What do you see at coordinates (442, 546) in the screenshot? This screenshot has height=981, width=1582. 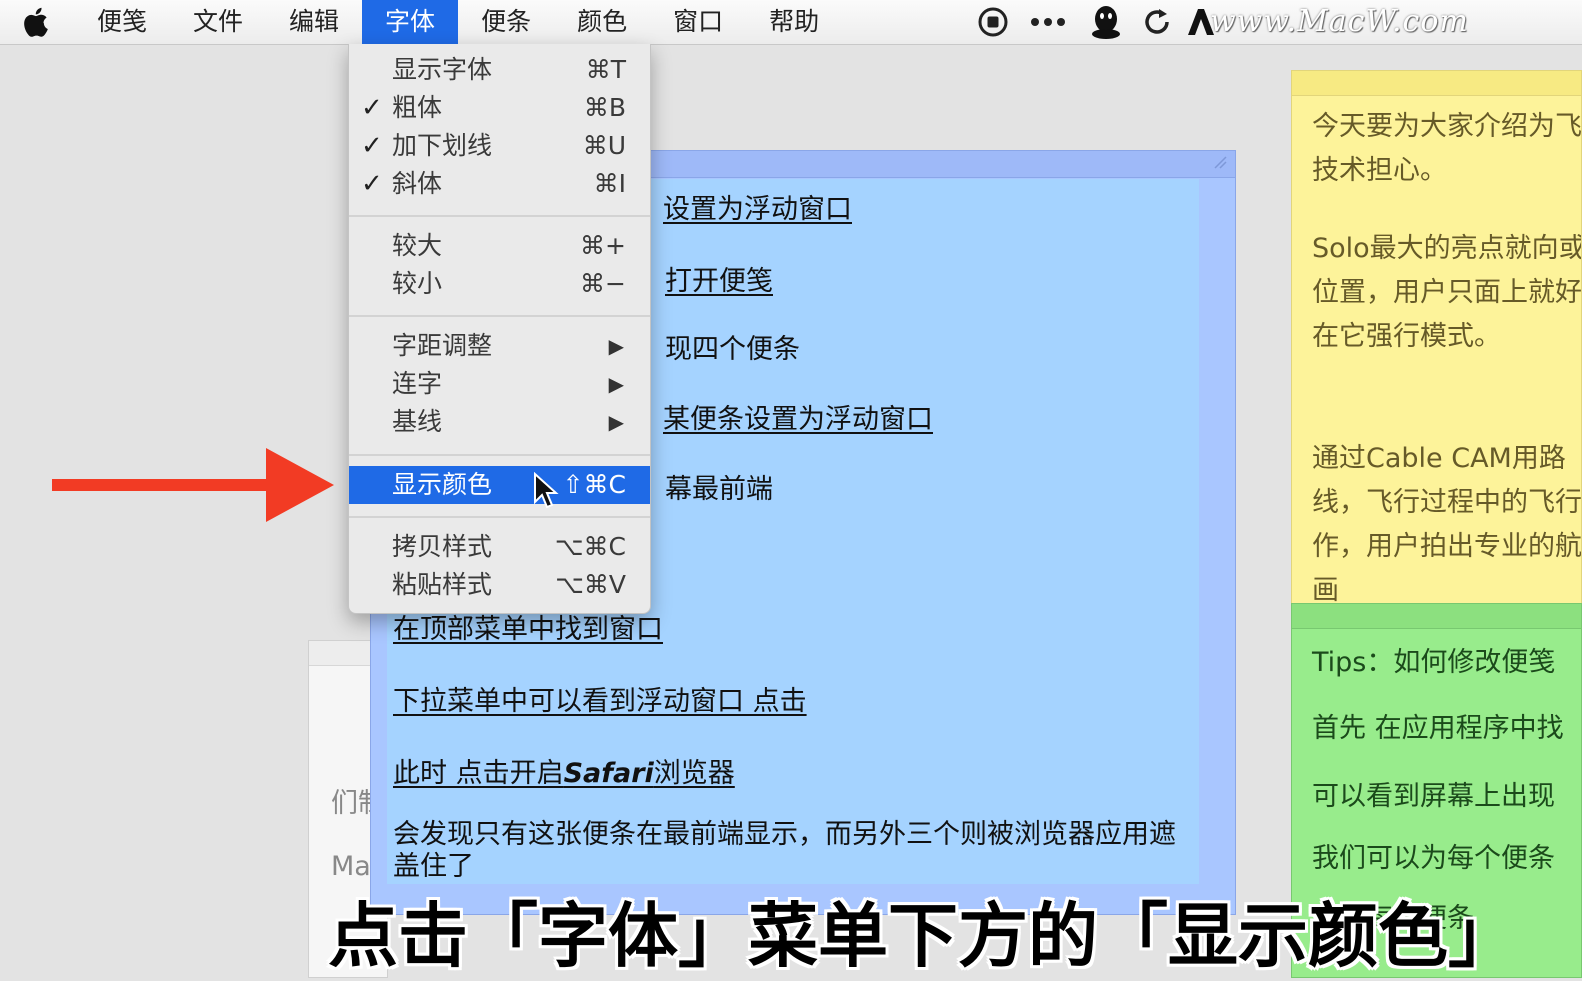 I see `menu-item-label: 拷贝样式` at bounding box center [442, 546].